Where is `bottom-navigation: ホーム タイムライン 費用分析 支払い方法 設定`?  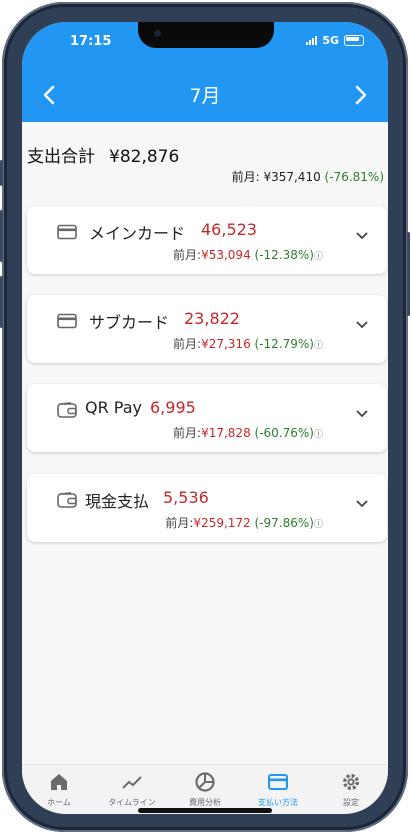
bottom-navigation: ホーム タイムライン 費用分析 支払い方法 設定 is located at coordinates (205, 789).